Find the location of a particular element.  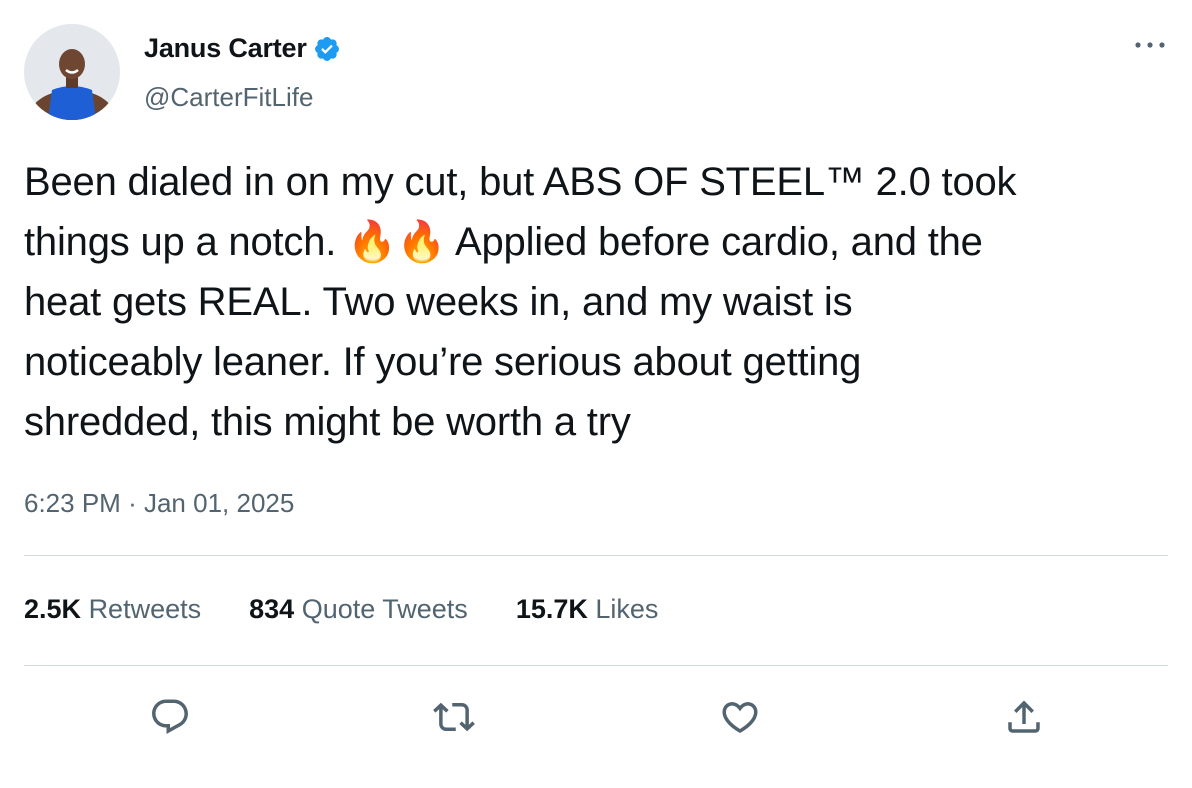

author-display-name: Janus Carter is located at coordinates (225, 48).